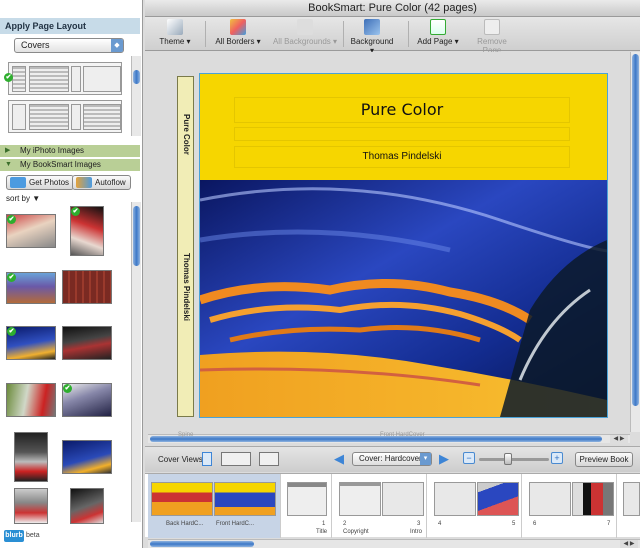 This screenshot has width=640, height=548. What do you see at coordinates (136, 362) in the screenshot?
I see `photos-scrollbar` at bounding box center [136, 362].